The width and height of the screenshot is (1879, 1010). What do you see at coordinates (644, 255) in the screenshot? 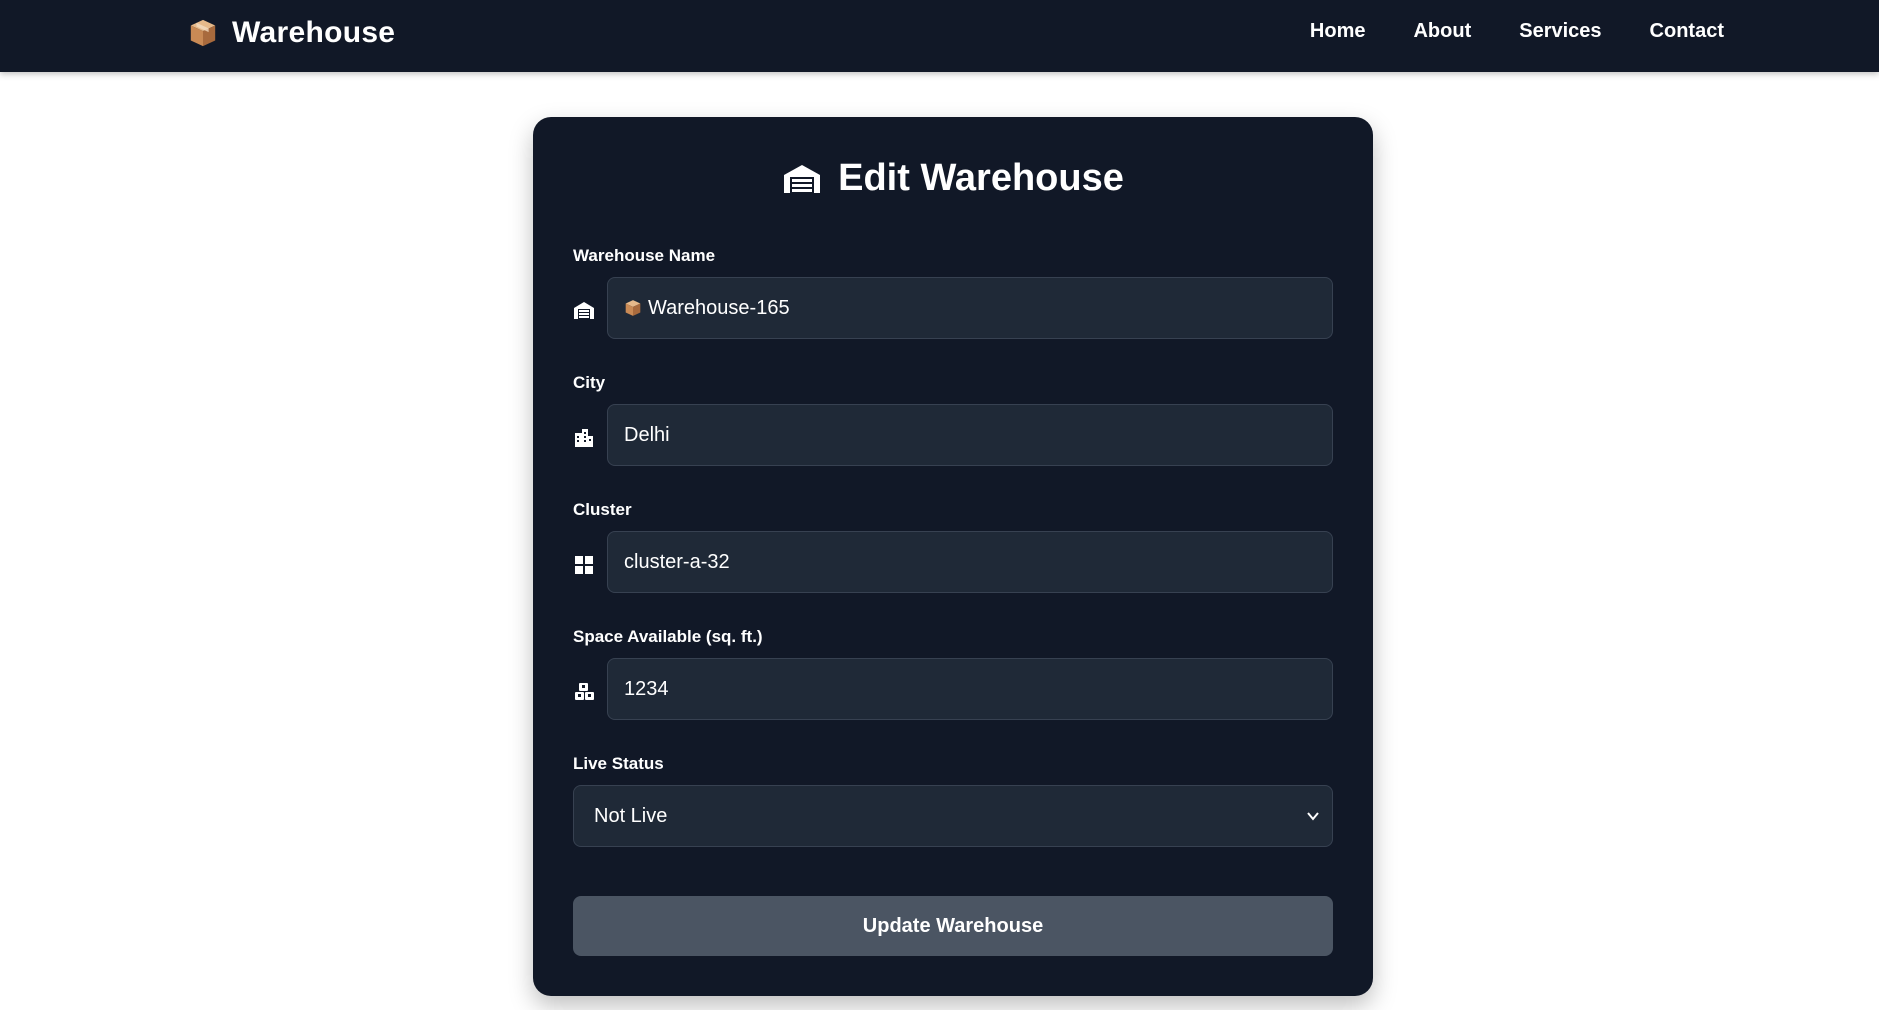
I see `warehouse-name-label: Warehouse Name` at bounding box center [644, 255].